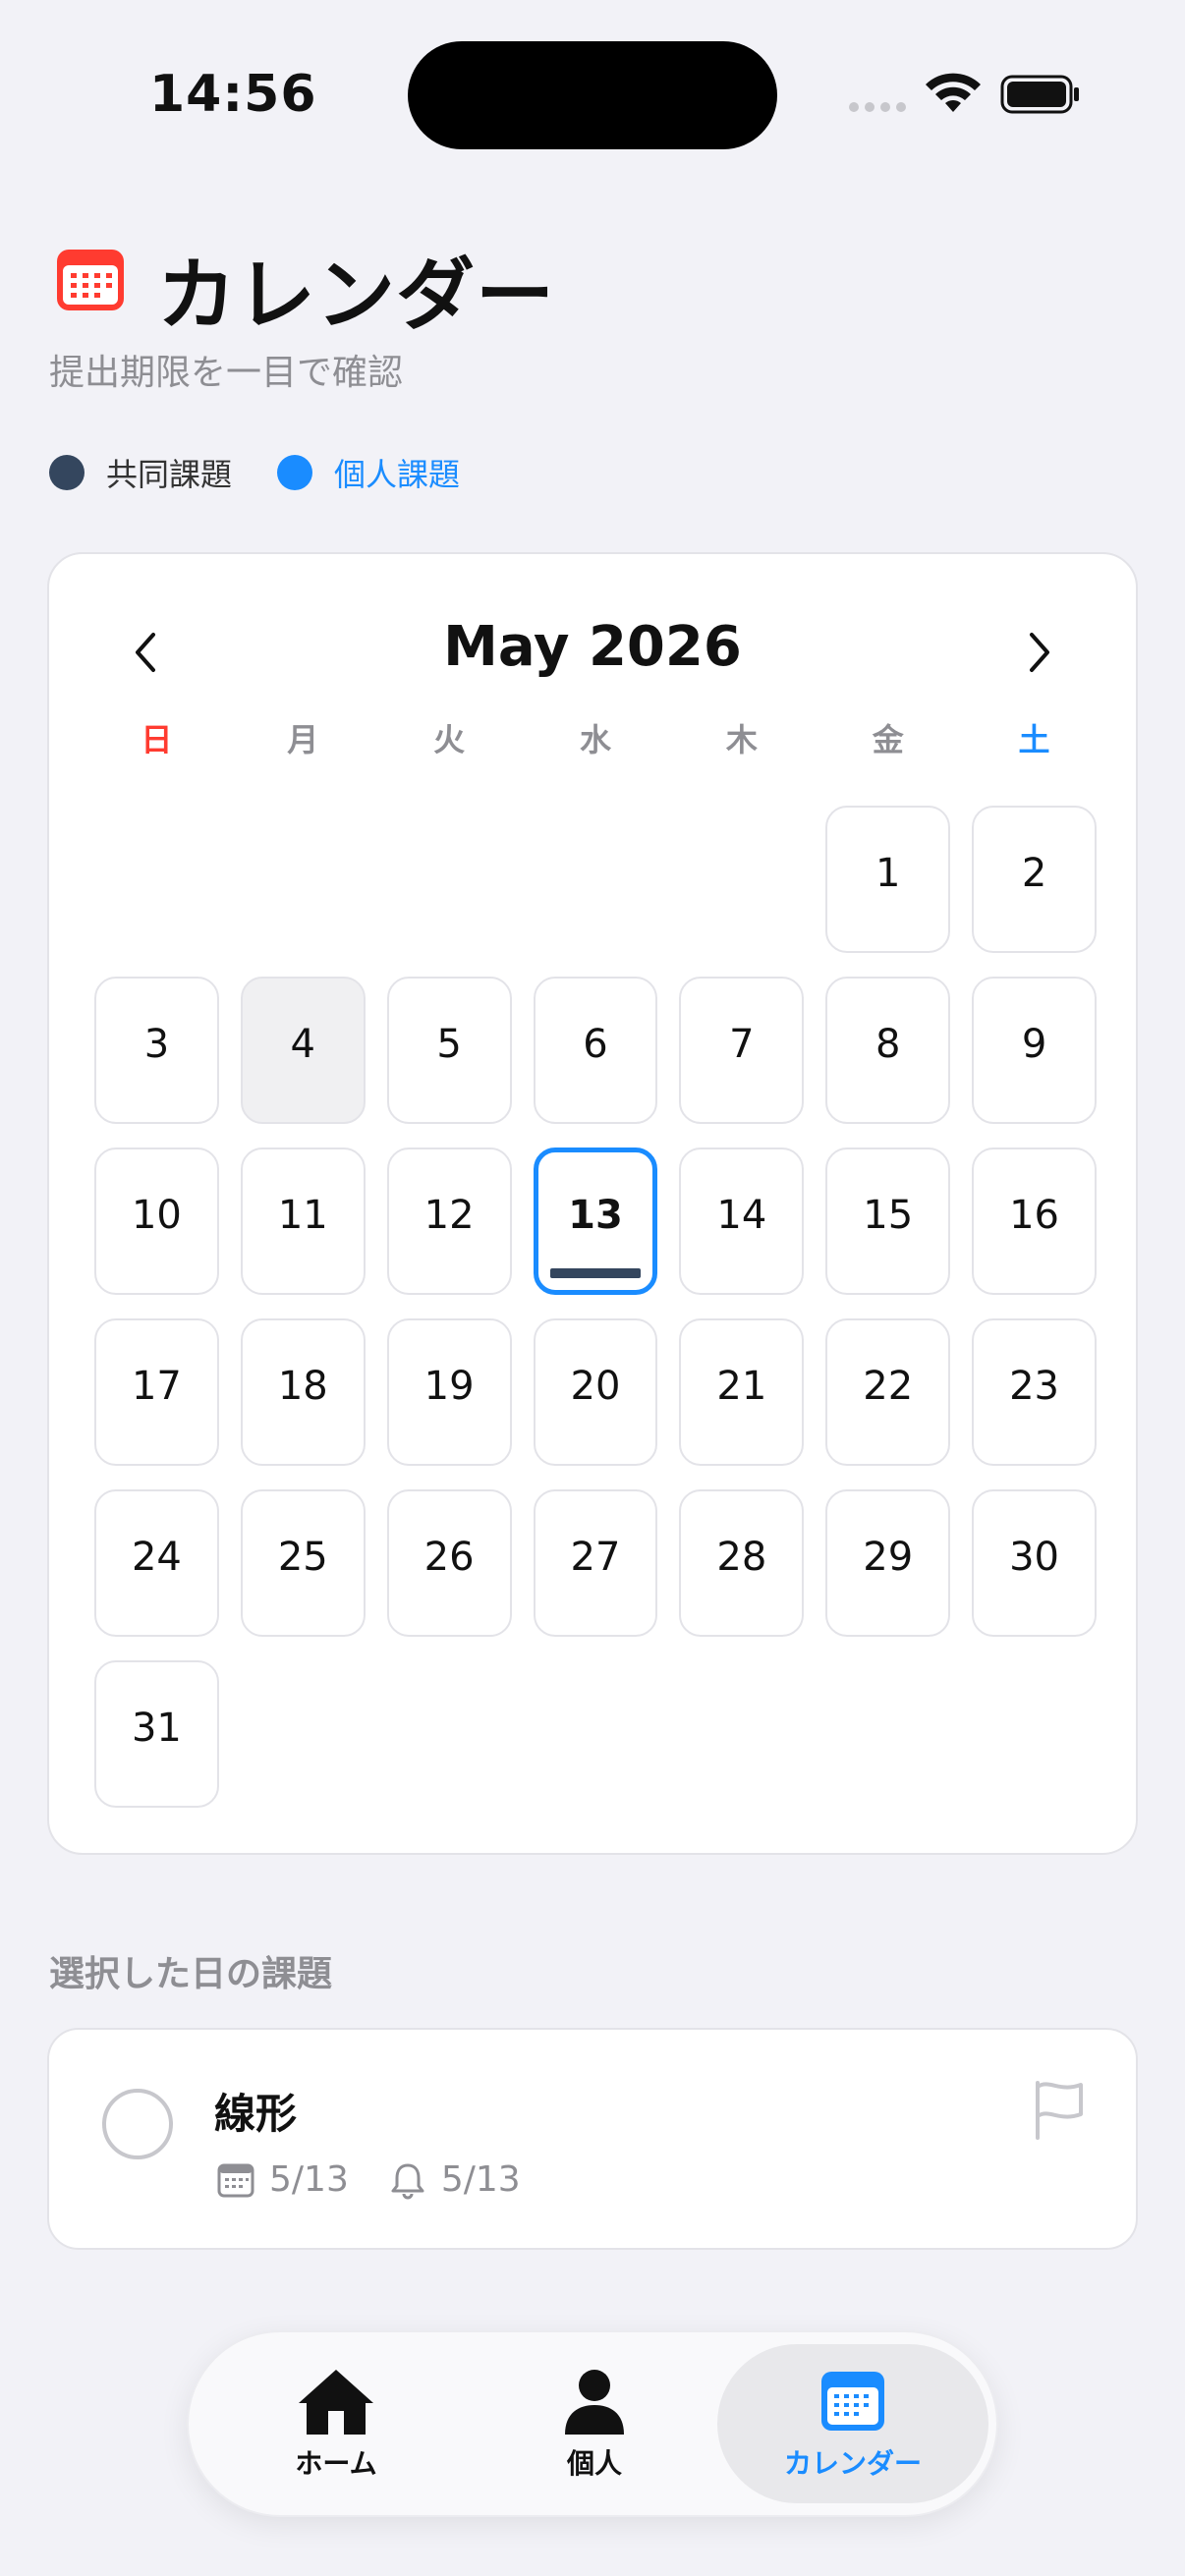  Describe the element at coordinates (303, 1044) in the screenshot. I see `day-number: 4` at that location.